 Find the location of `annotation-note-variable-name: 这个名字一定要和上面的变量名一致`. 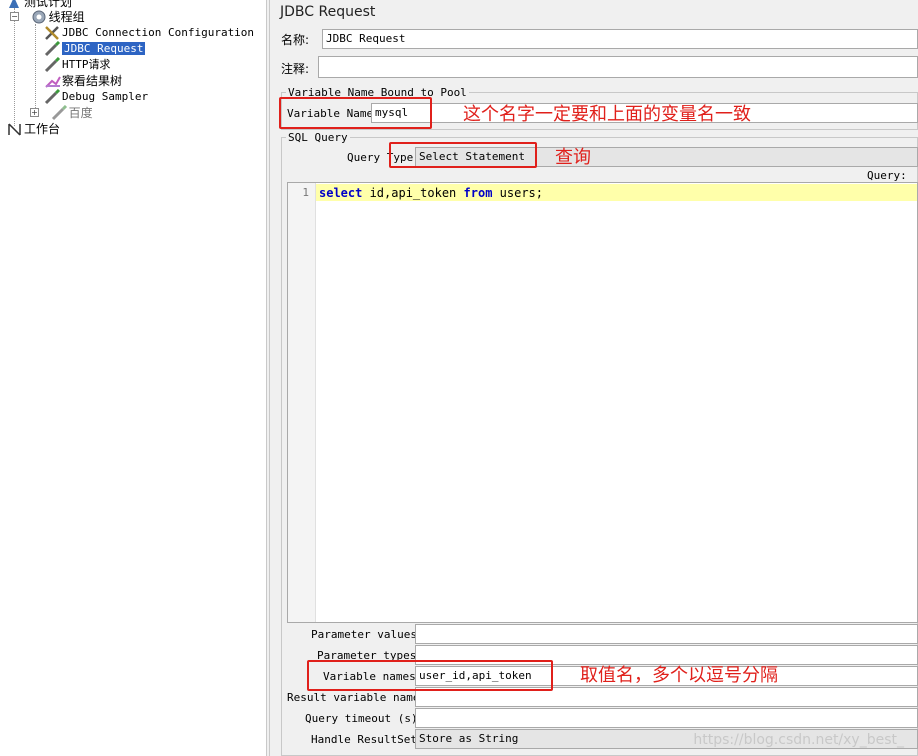

annotation-note-variable-name: 这个名字一定要和上面的变量名一致 is located at coordinates (607, 114).